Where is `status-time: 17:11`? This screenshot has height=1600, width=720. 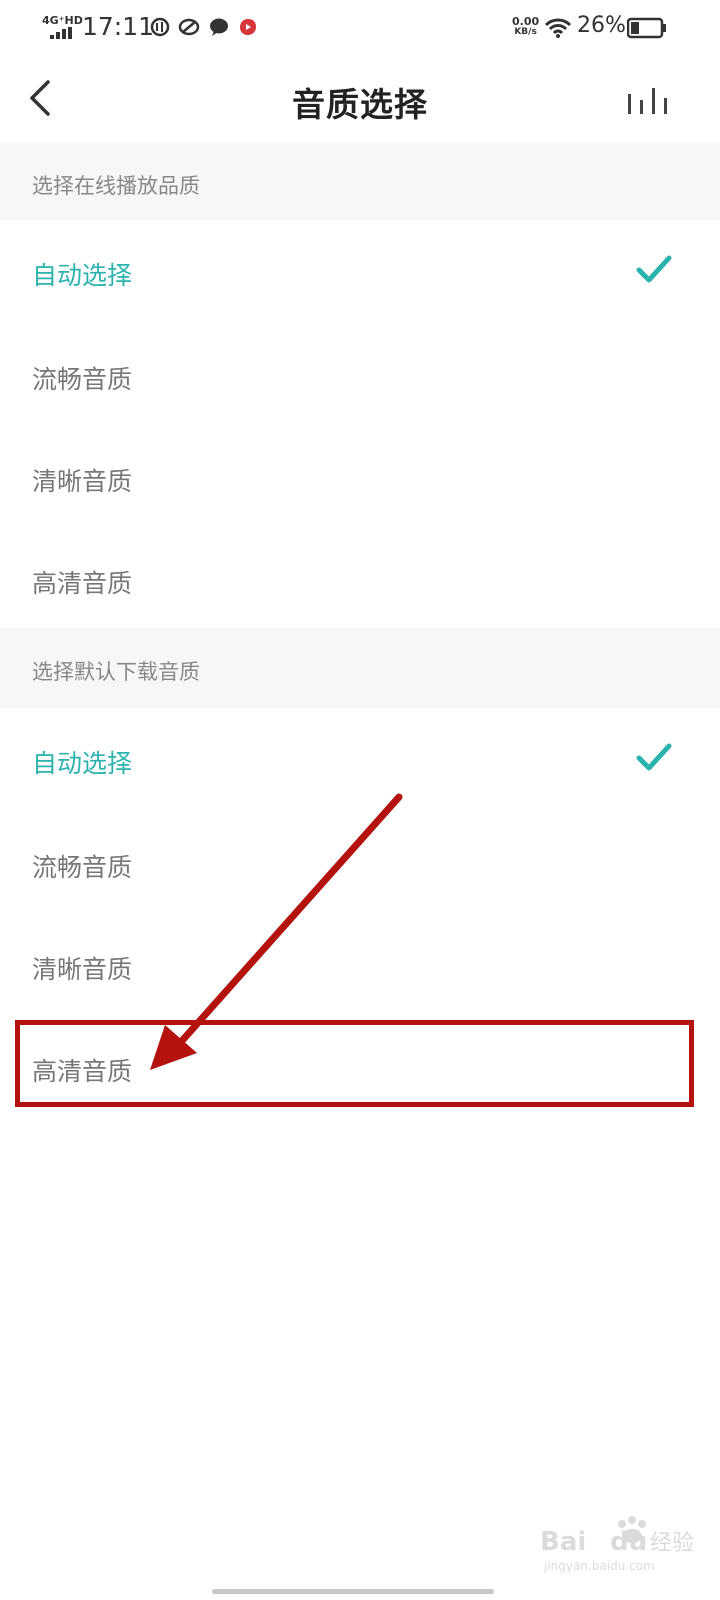
status-time: 17:11 is located at coordinates (118, 26).